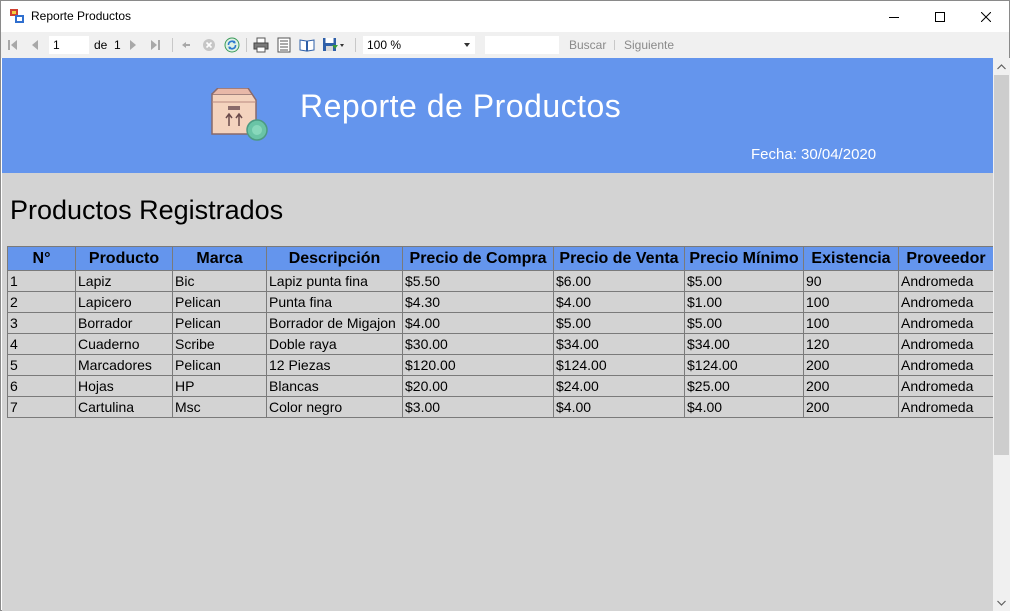  I want to click on report-date: Fecha: 30/04/2020, so click(814, 154).